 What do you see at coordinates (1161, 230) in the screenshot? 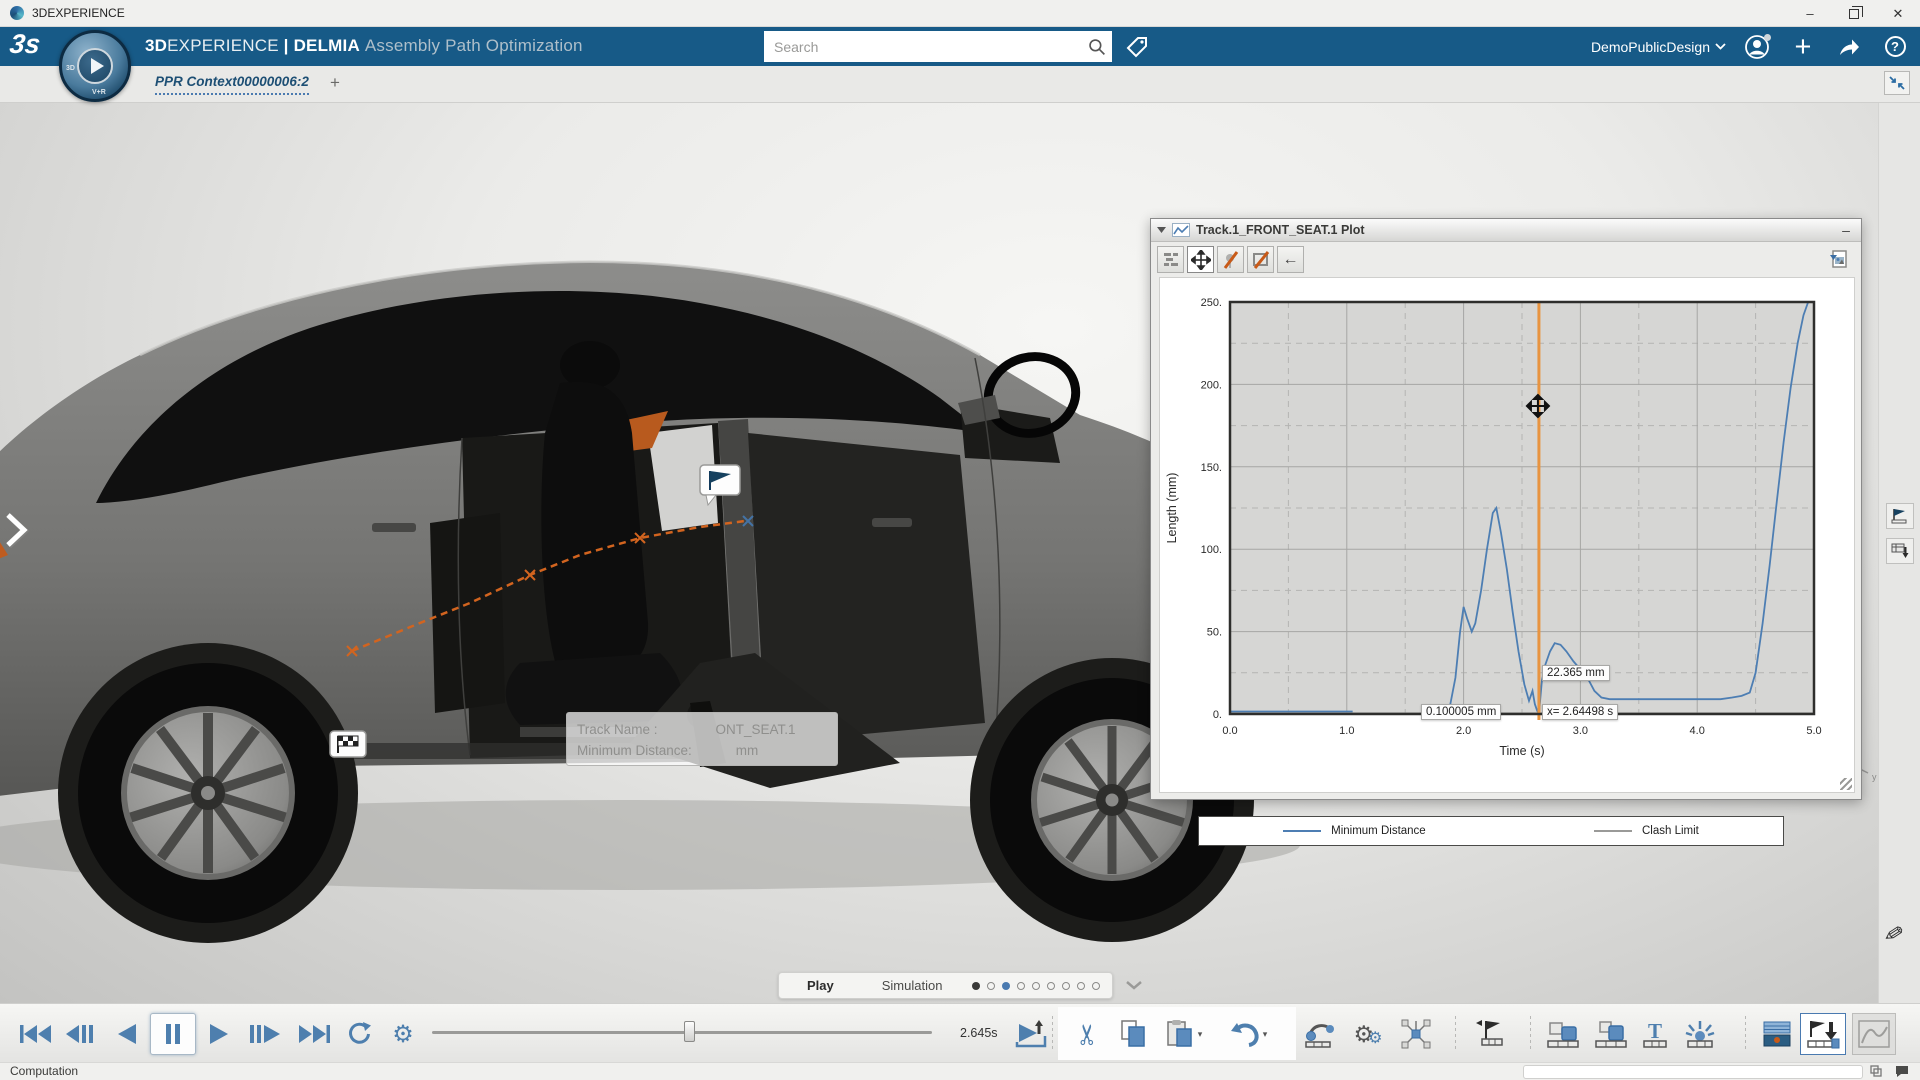
I see `window-caret-icon` at bounding box center [1161, 230].